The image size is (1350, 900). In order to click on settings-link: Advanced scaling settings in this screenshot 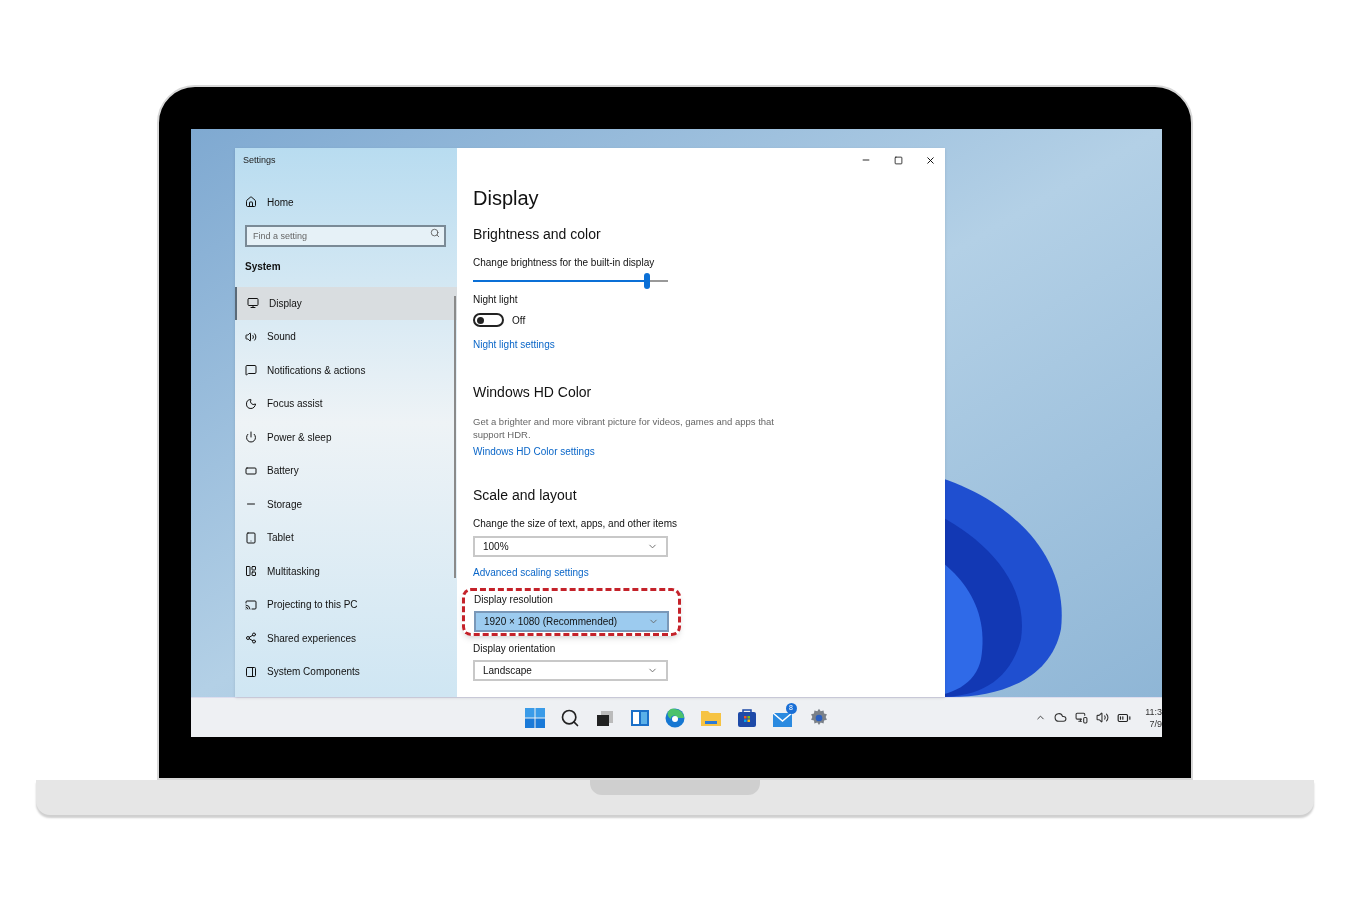, I will do `click(531, 572)`.